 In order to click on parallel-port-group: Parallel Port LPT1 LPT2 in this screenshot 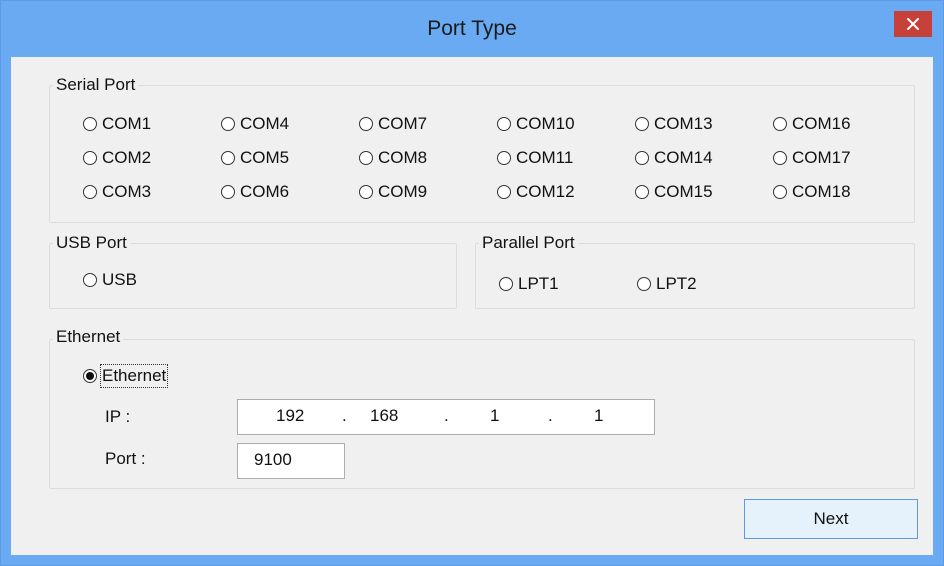, I will do `click(695, 271)`.